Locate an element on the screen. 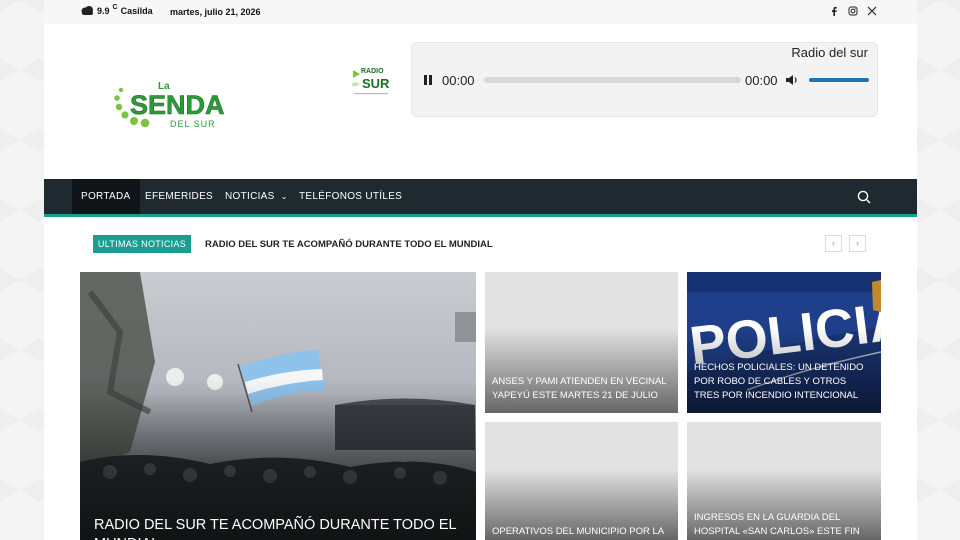 The height and width of the screenshot is (540, 960). ticker-label: ULTIMAS NOTICIAS is located at coordinates (142, 244).